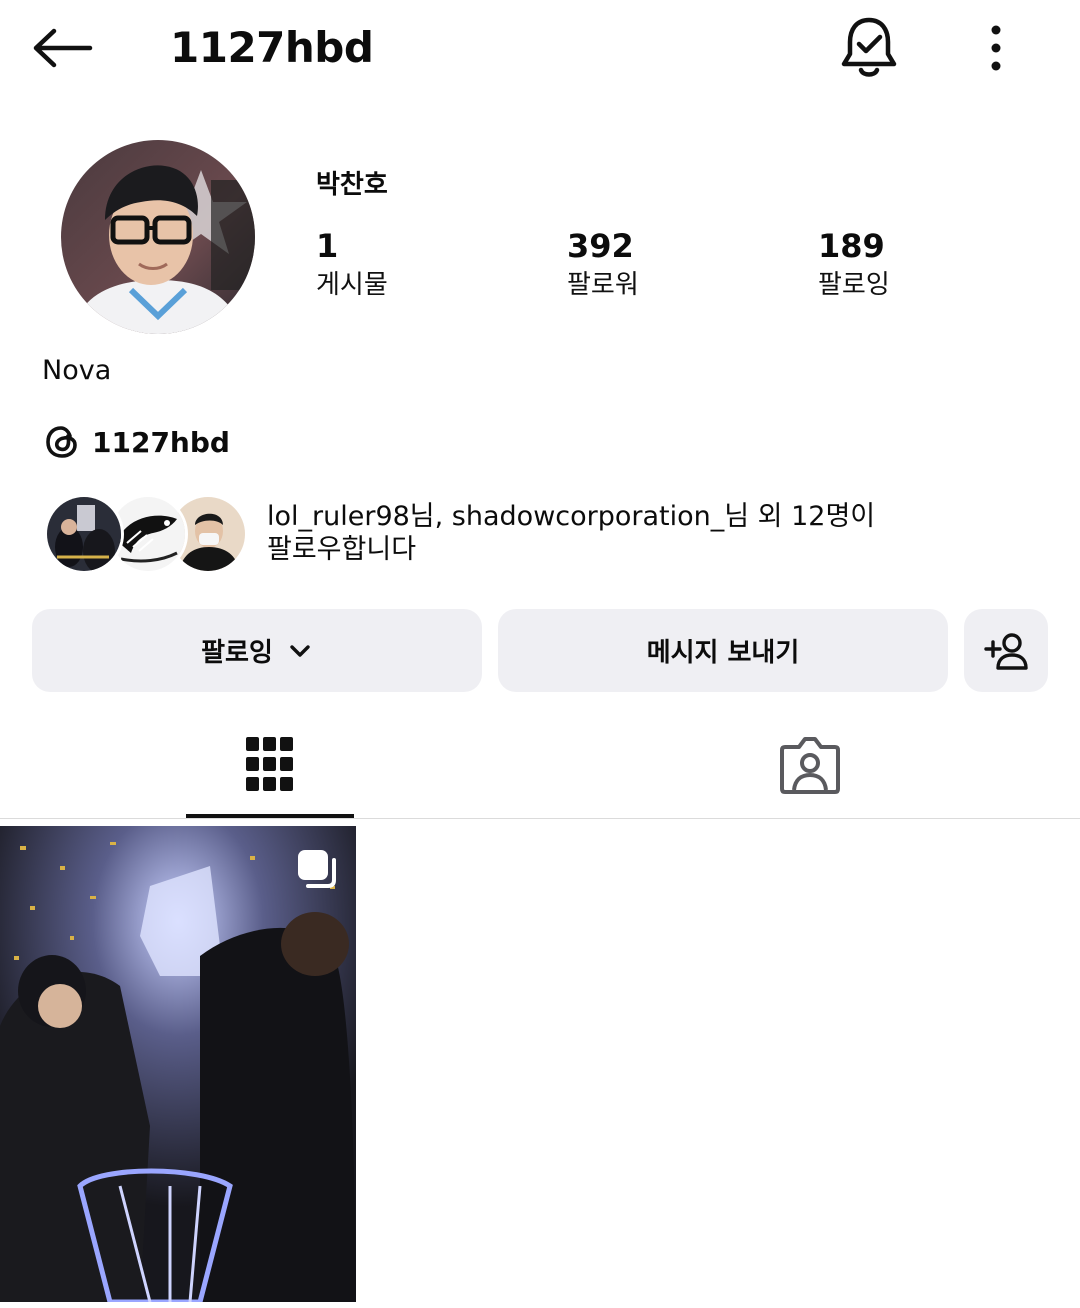 This screenshot has width=1080, height=1308. I want to click on post-thumbnail, so click(178, 1064).